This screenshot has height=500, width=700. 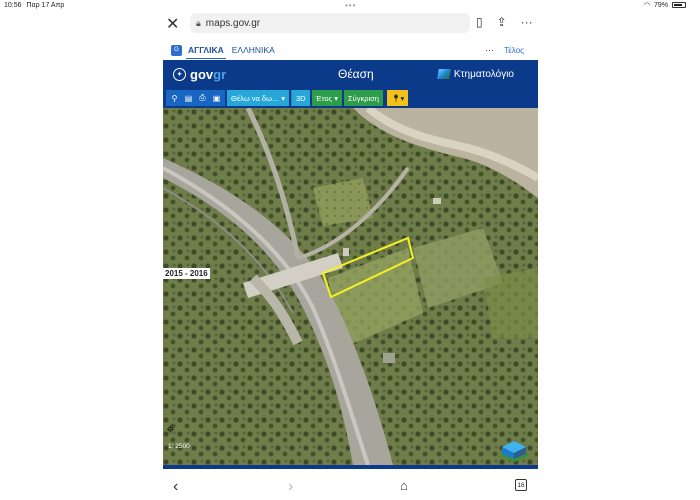 I want to click on home-icon: ⌂, so click(x=404, y=485).